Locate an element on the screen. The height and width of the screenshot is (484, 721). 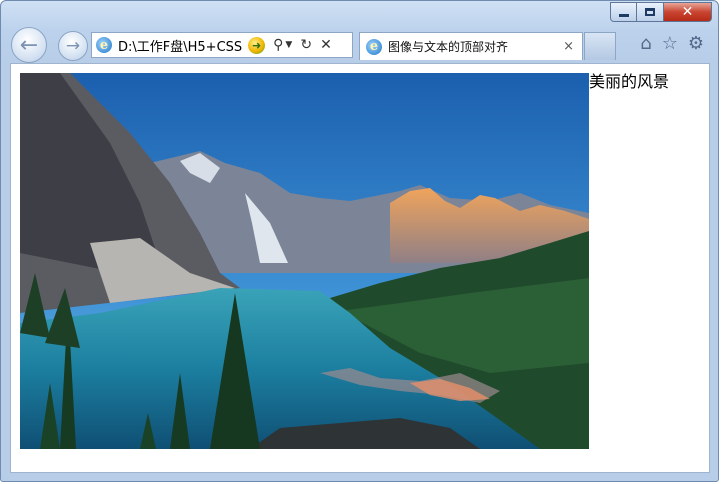
ie-page-icon: e is located at coordinates (104, 45).